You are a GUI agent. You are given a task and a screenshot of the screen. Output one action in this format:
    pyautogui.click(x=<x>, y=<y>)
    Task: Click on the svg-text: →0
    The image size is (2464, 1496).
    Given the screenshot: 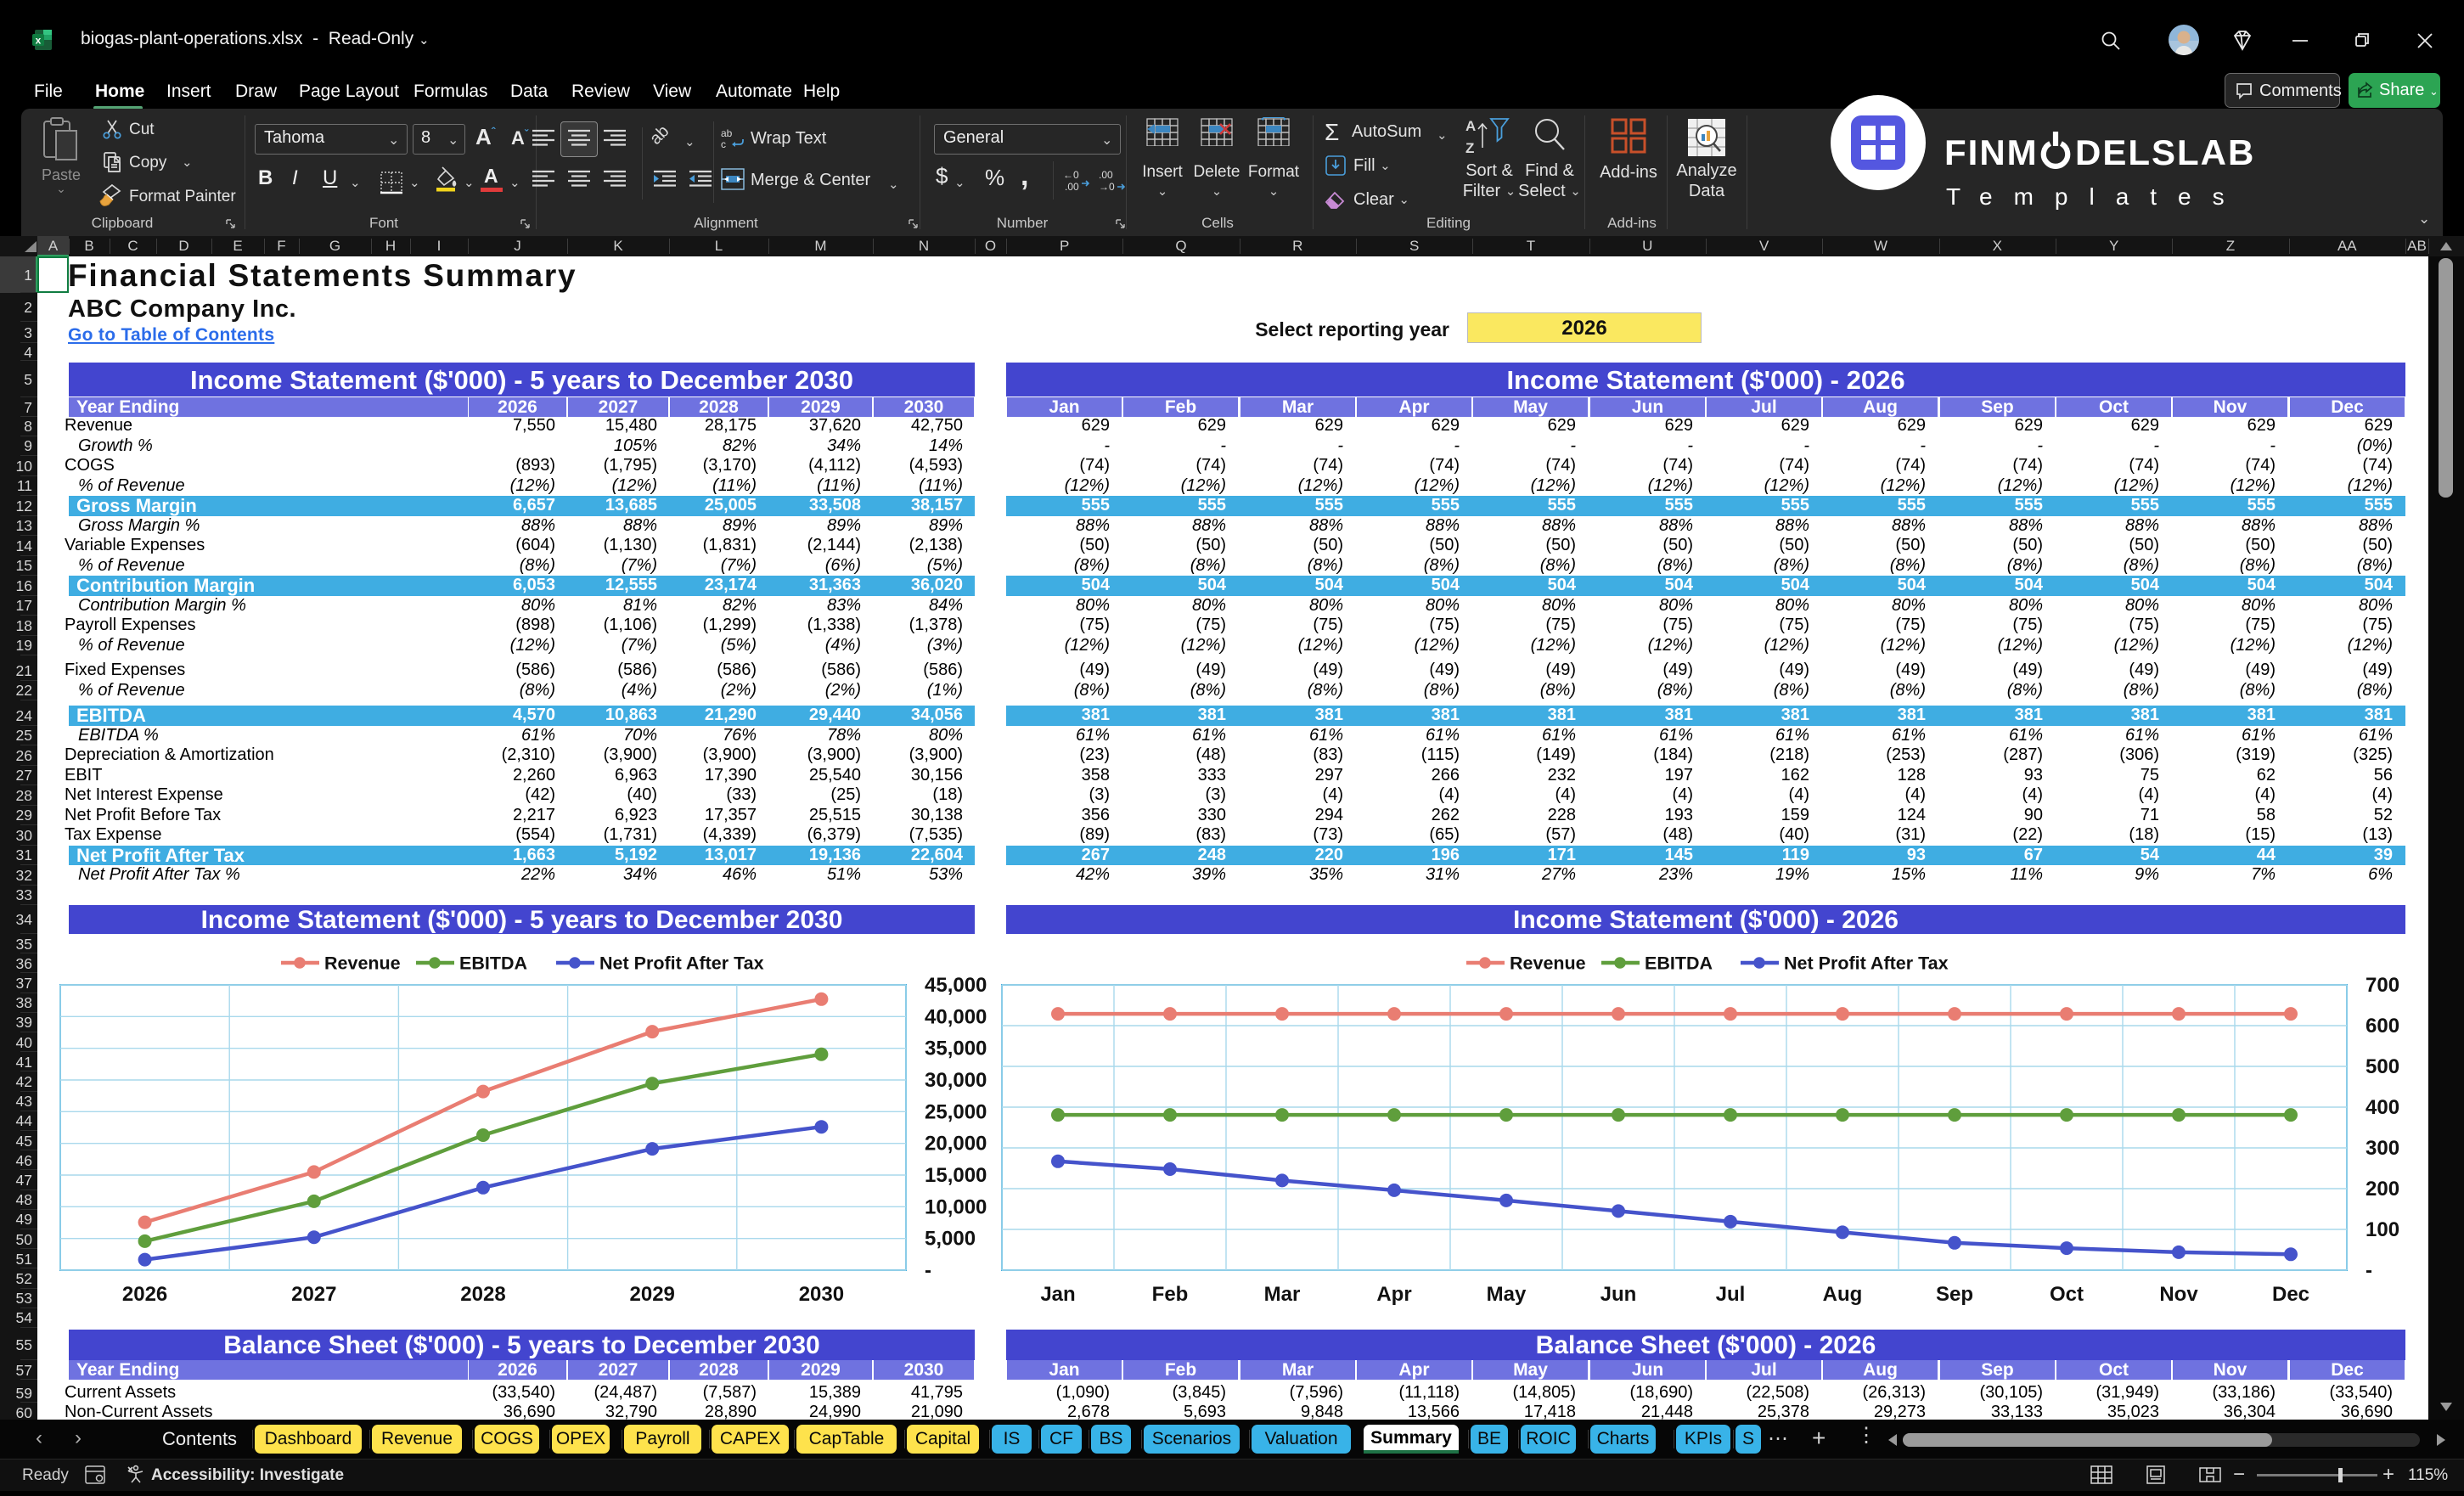 What is the action you would take?
    pyautogui.click(x=1107, y=186)
    